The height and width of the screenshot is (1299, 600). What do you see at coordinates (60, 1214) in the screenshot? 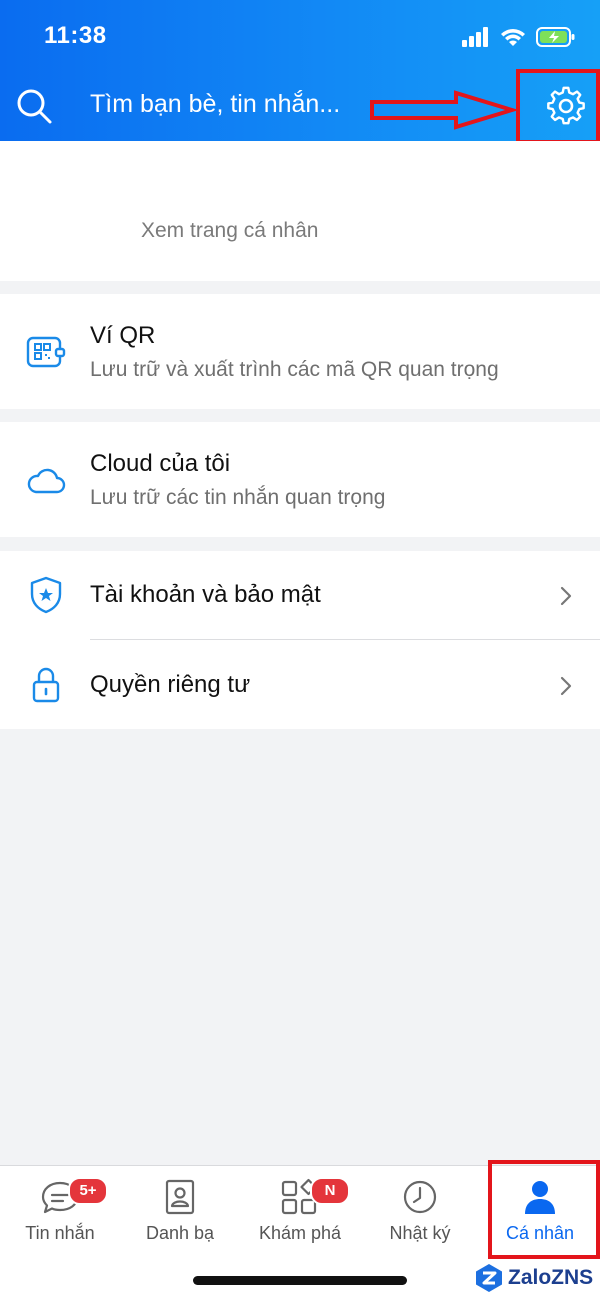
I see `tab-messages: 5+ Tin nhắn` at bounding box center [60, 1214].